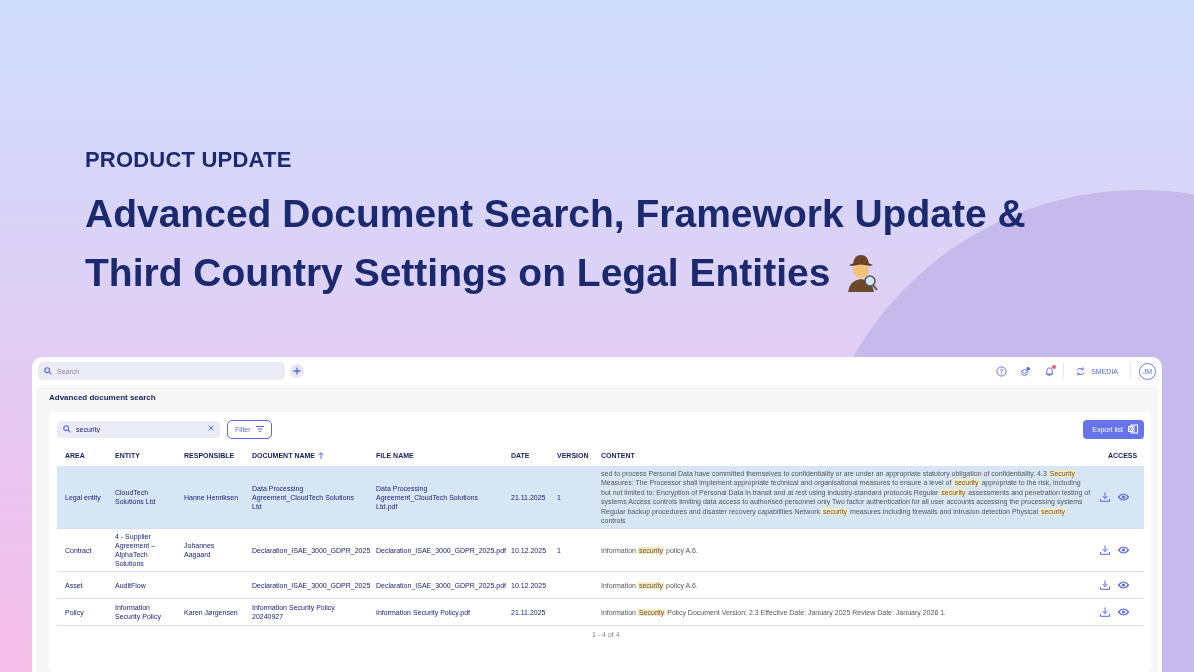 Image resolution: width=1194 pixels, height=672 pixels. What do you see at coordinates (555, 214) in the screenshot?
I see `headline-text: Advanced Document Search, Framework Update &` at bounding box center [555, 214].